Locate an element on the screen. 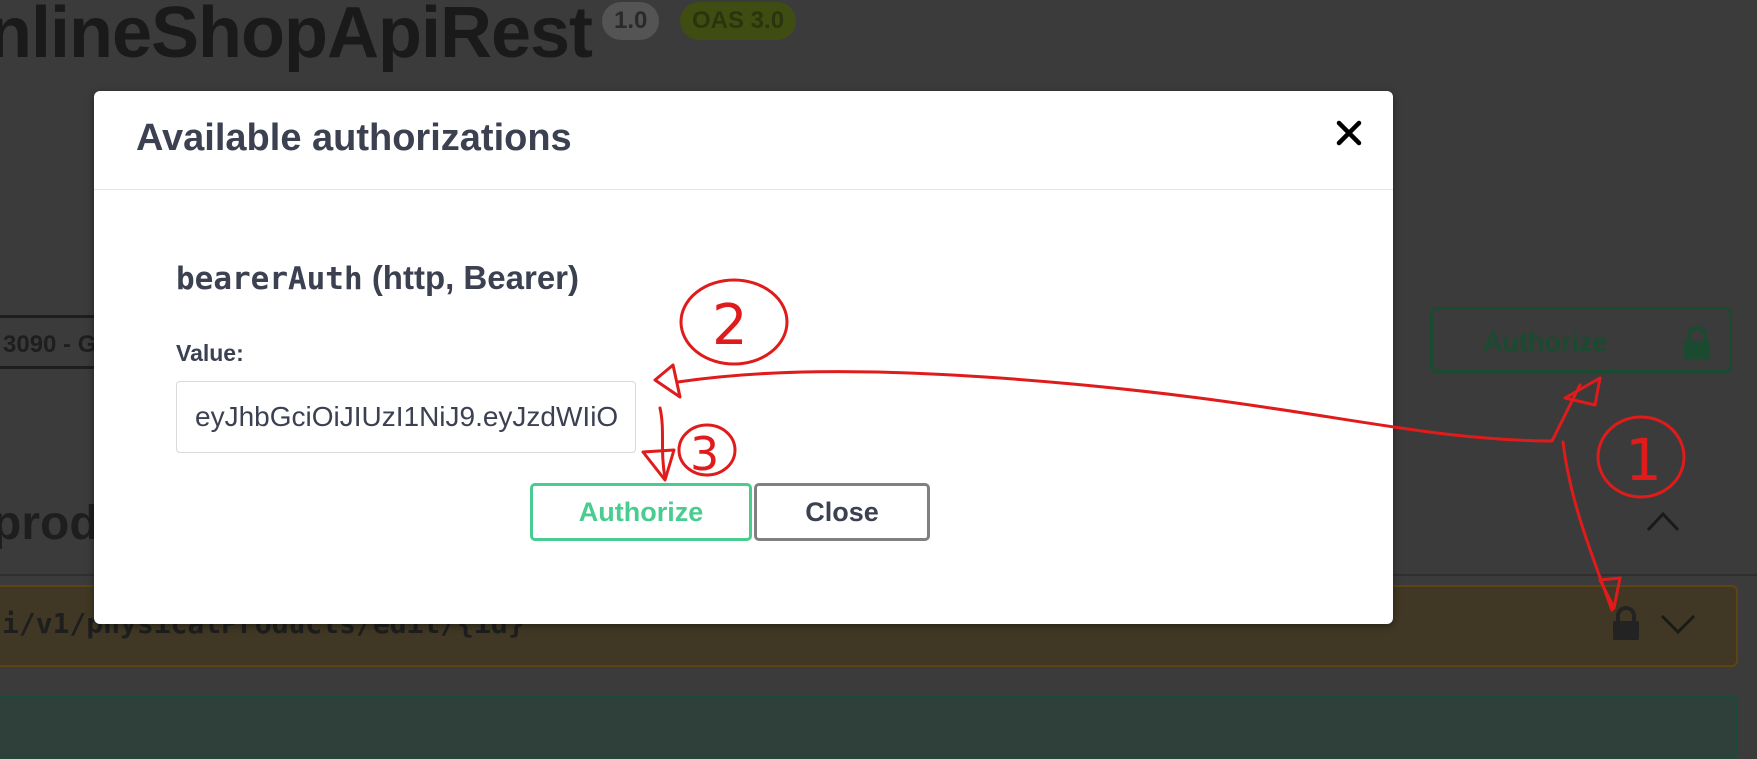 This screenshot has height=759, width=1757. modal-header: Available authorizations is located at coordinates (743, 140).